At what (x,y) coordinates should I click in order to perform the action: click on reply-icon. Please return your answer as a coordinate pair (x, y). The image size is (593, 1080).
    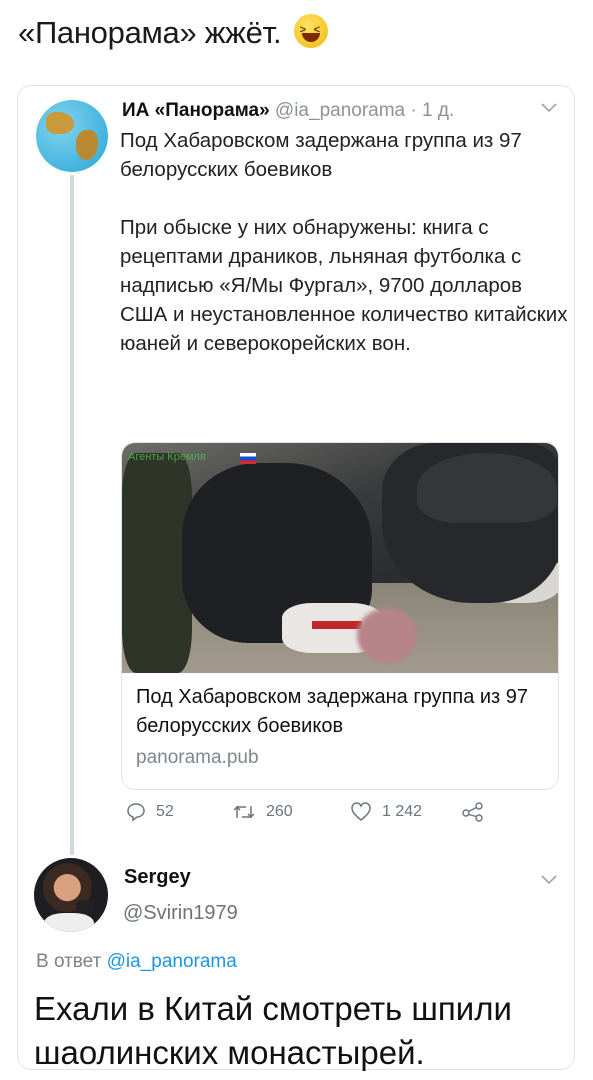
    Looking at the image, I should click on (136, 812).